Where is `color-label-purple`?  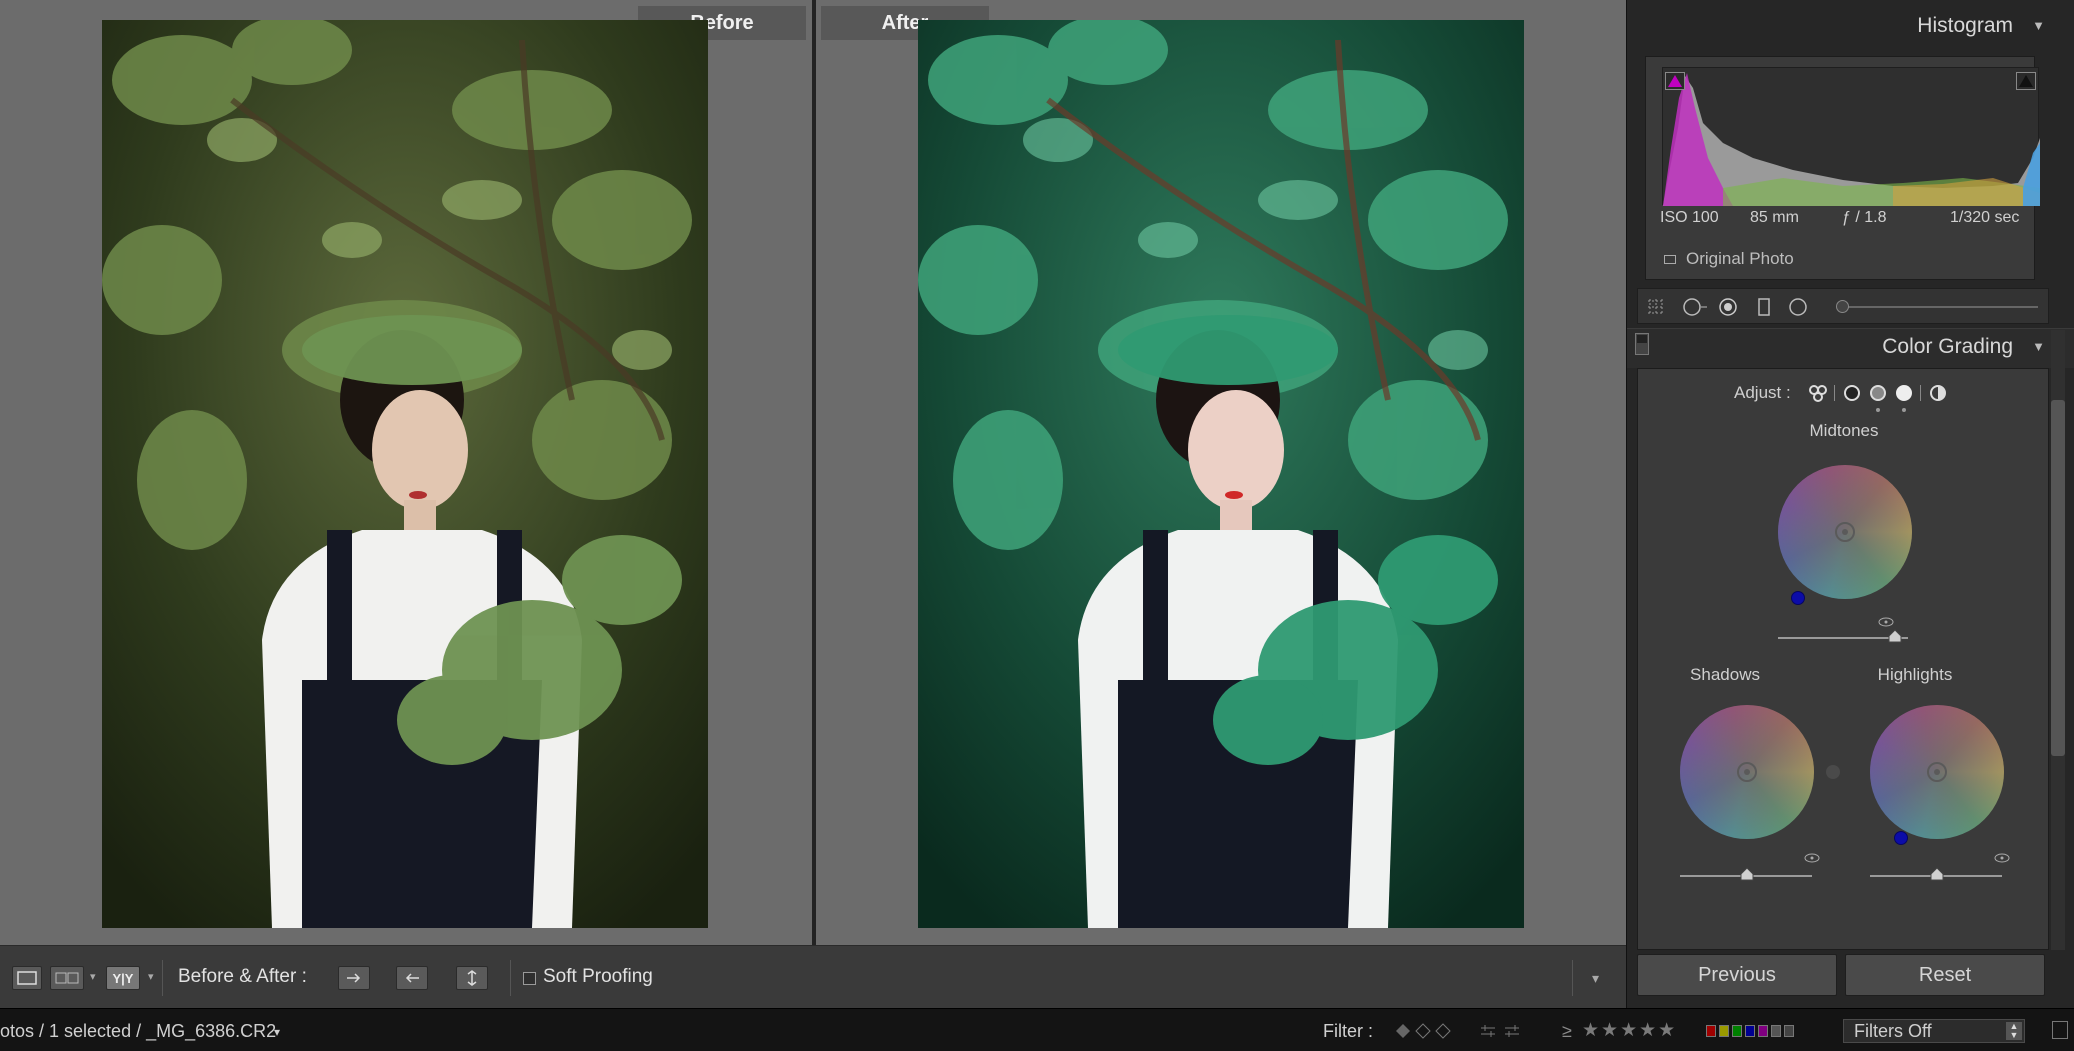
color-label-purple is located at coordinates (1763, 1031).